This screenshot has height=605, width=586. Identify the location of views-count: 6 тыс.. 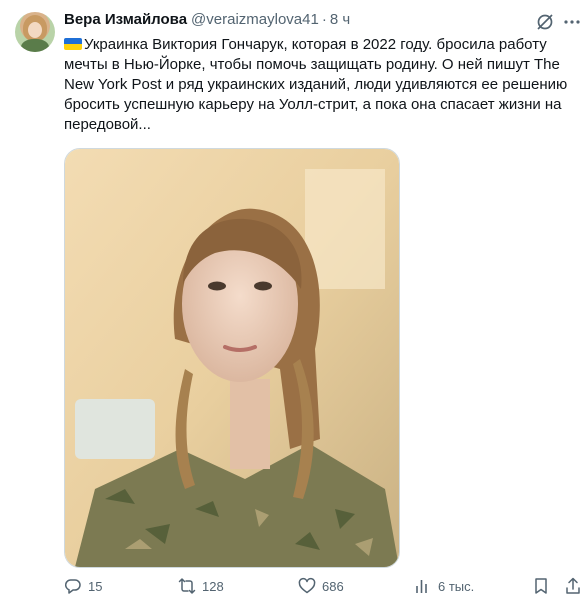
(456, 586).